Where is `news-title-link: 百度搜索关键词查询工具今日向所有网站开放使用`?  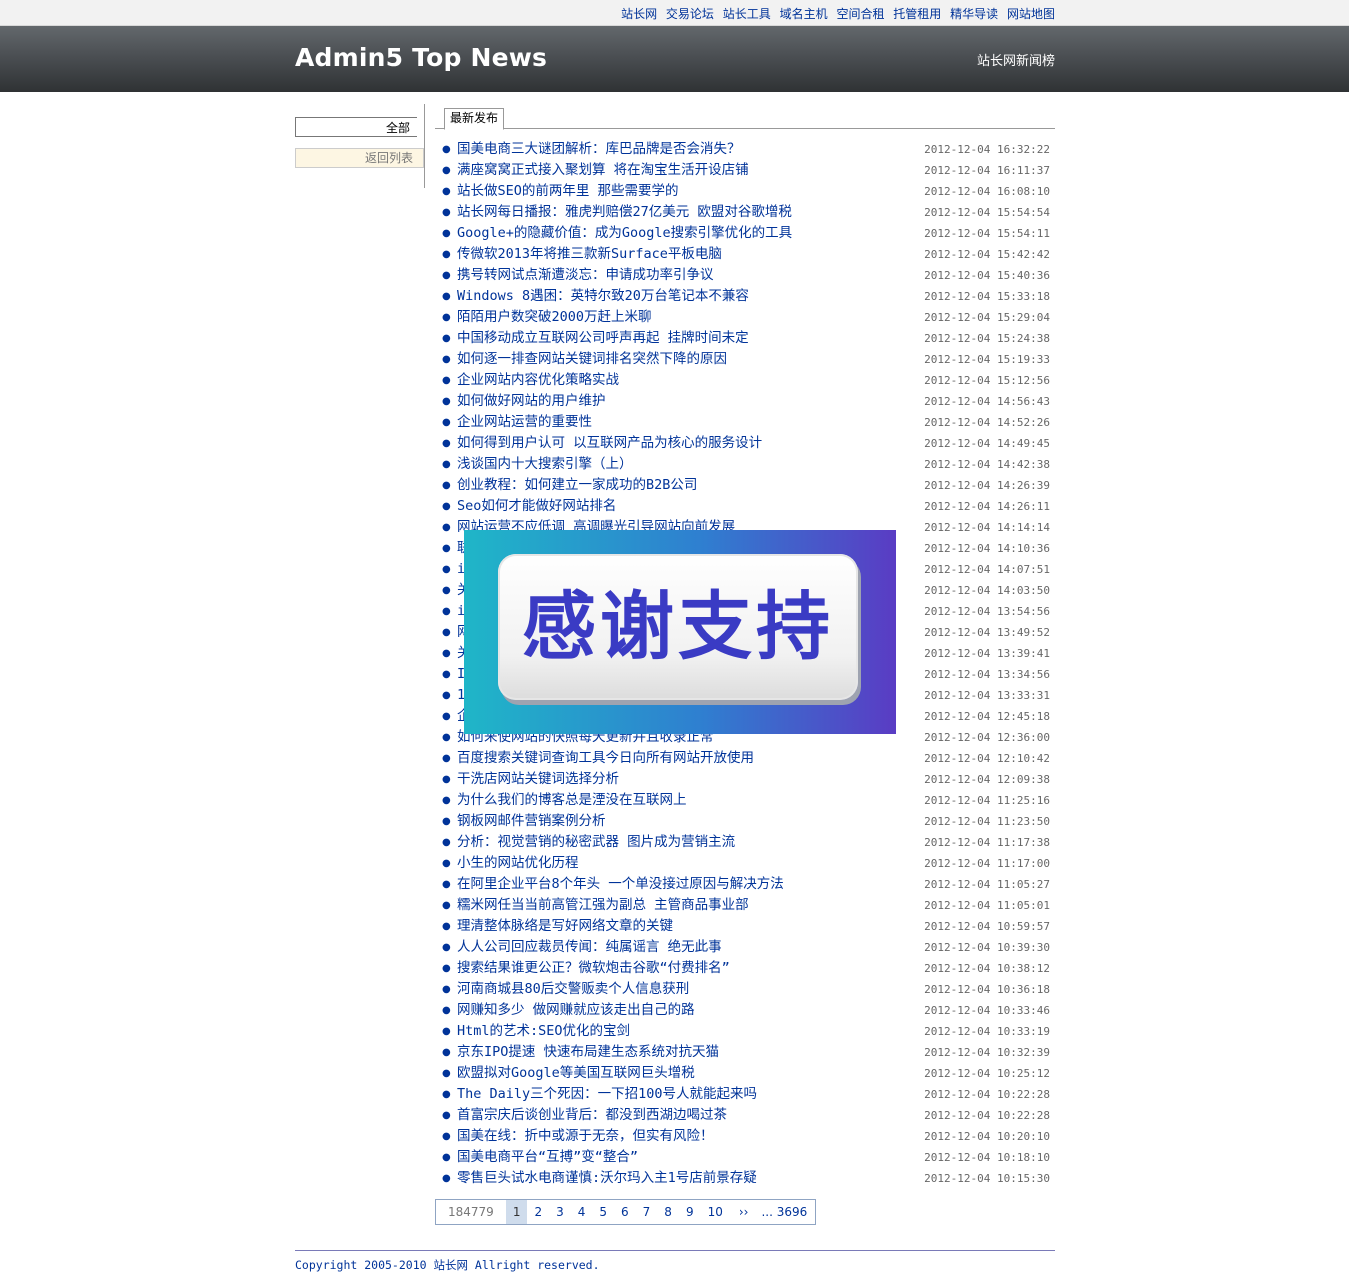 news-title-link: 百度搜索关键词查询工具今日向所有网站开放使用 is located at coordinates (605, 758).